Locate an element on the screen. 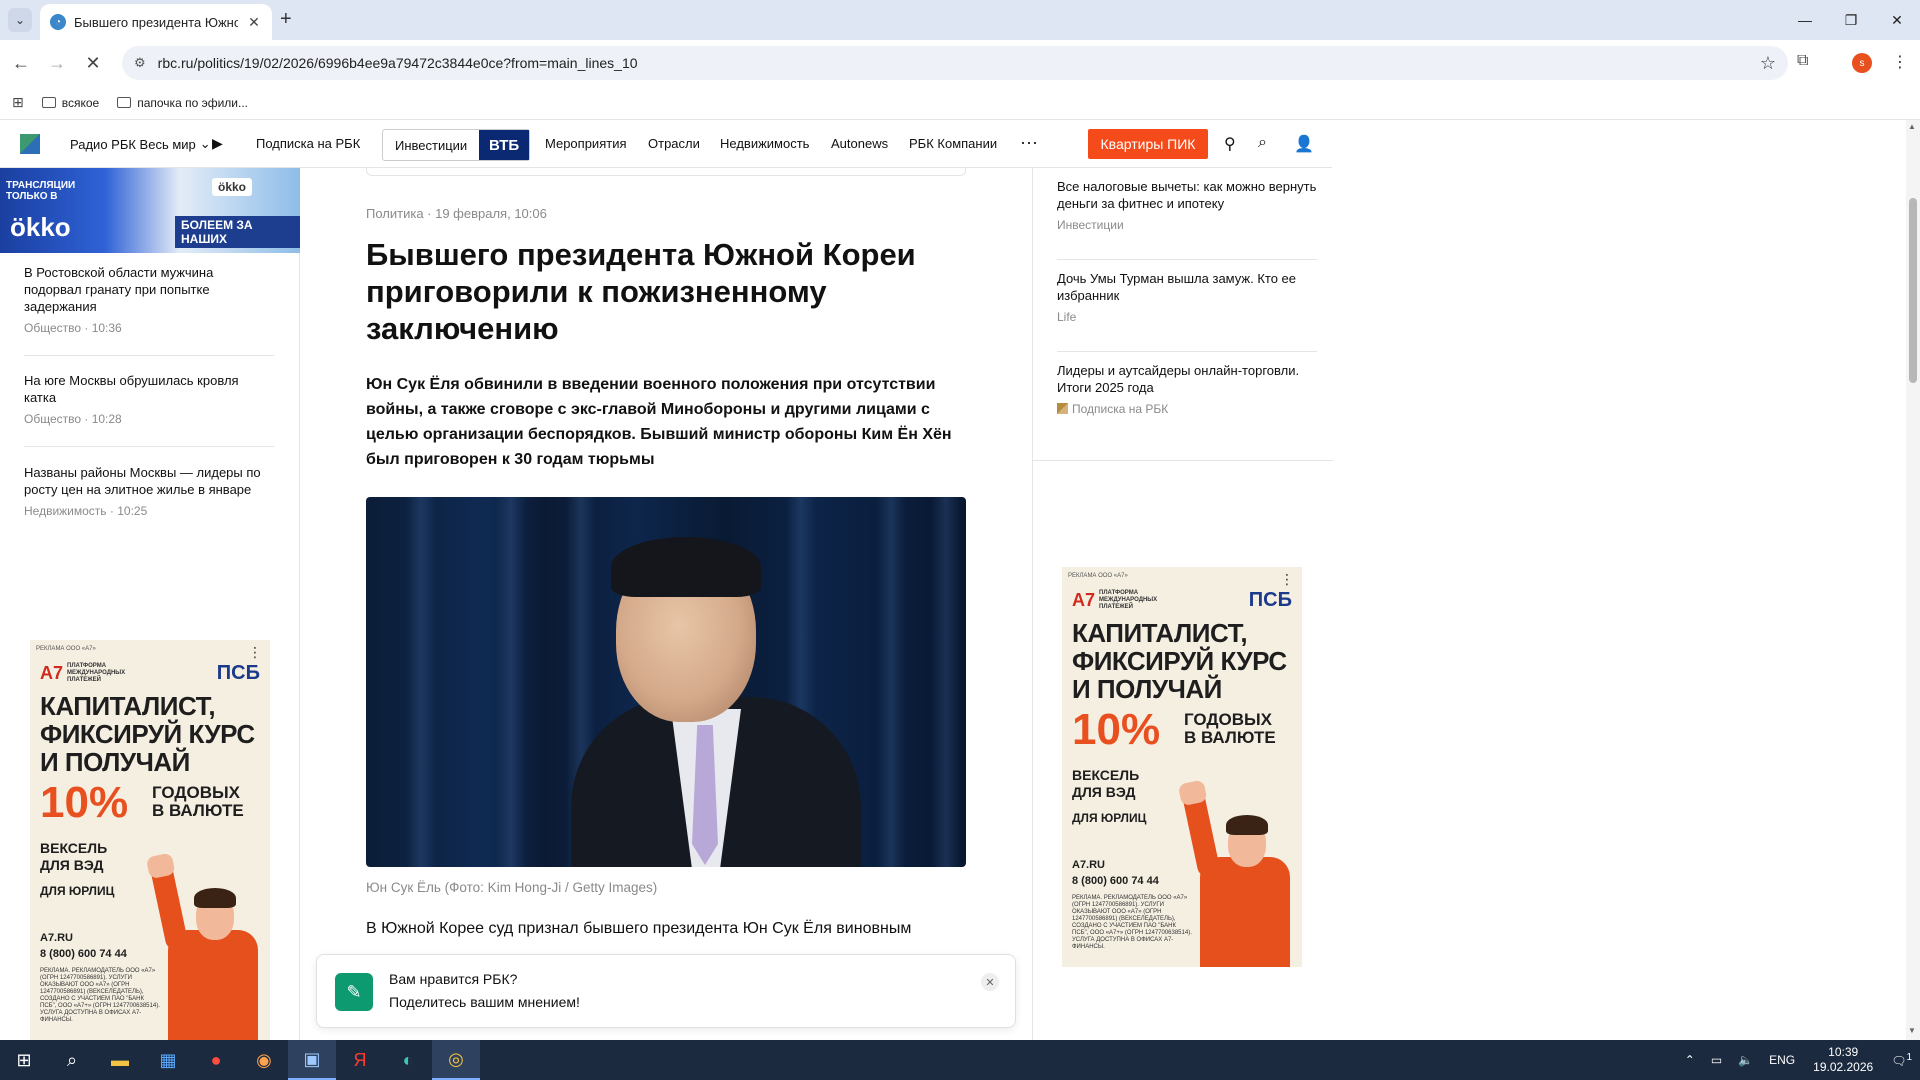 The width and height of the screenshot is (1920, 1080). ad-illustration is located at coordinates (1238, 873).